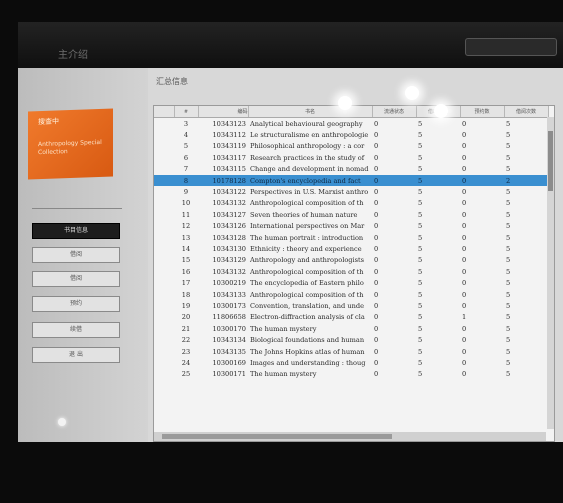 The width and height of the screenshot is (563, 503). I want to click on table-row: 21 10300170 The human mystery 0 5 0 5, so click(351, 328).